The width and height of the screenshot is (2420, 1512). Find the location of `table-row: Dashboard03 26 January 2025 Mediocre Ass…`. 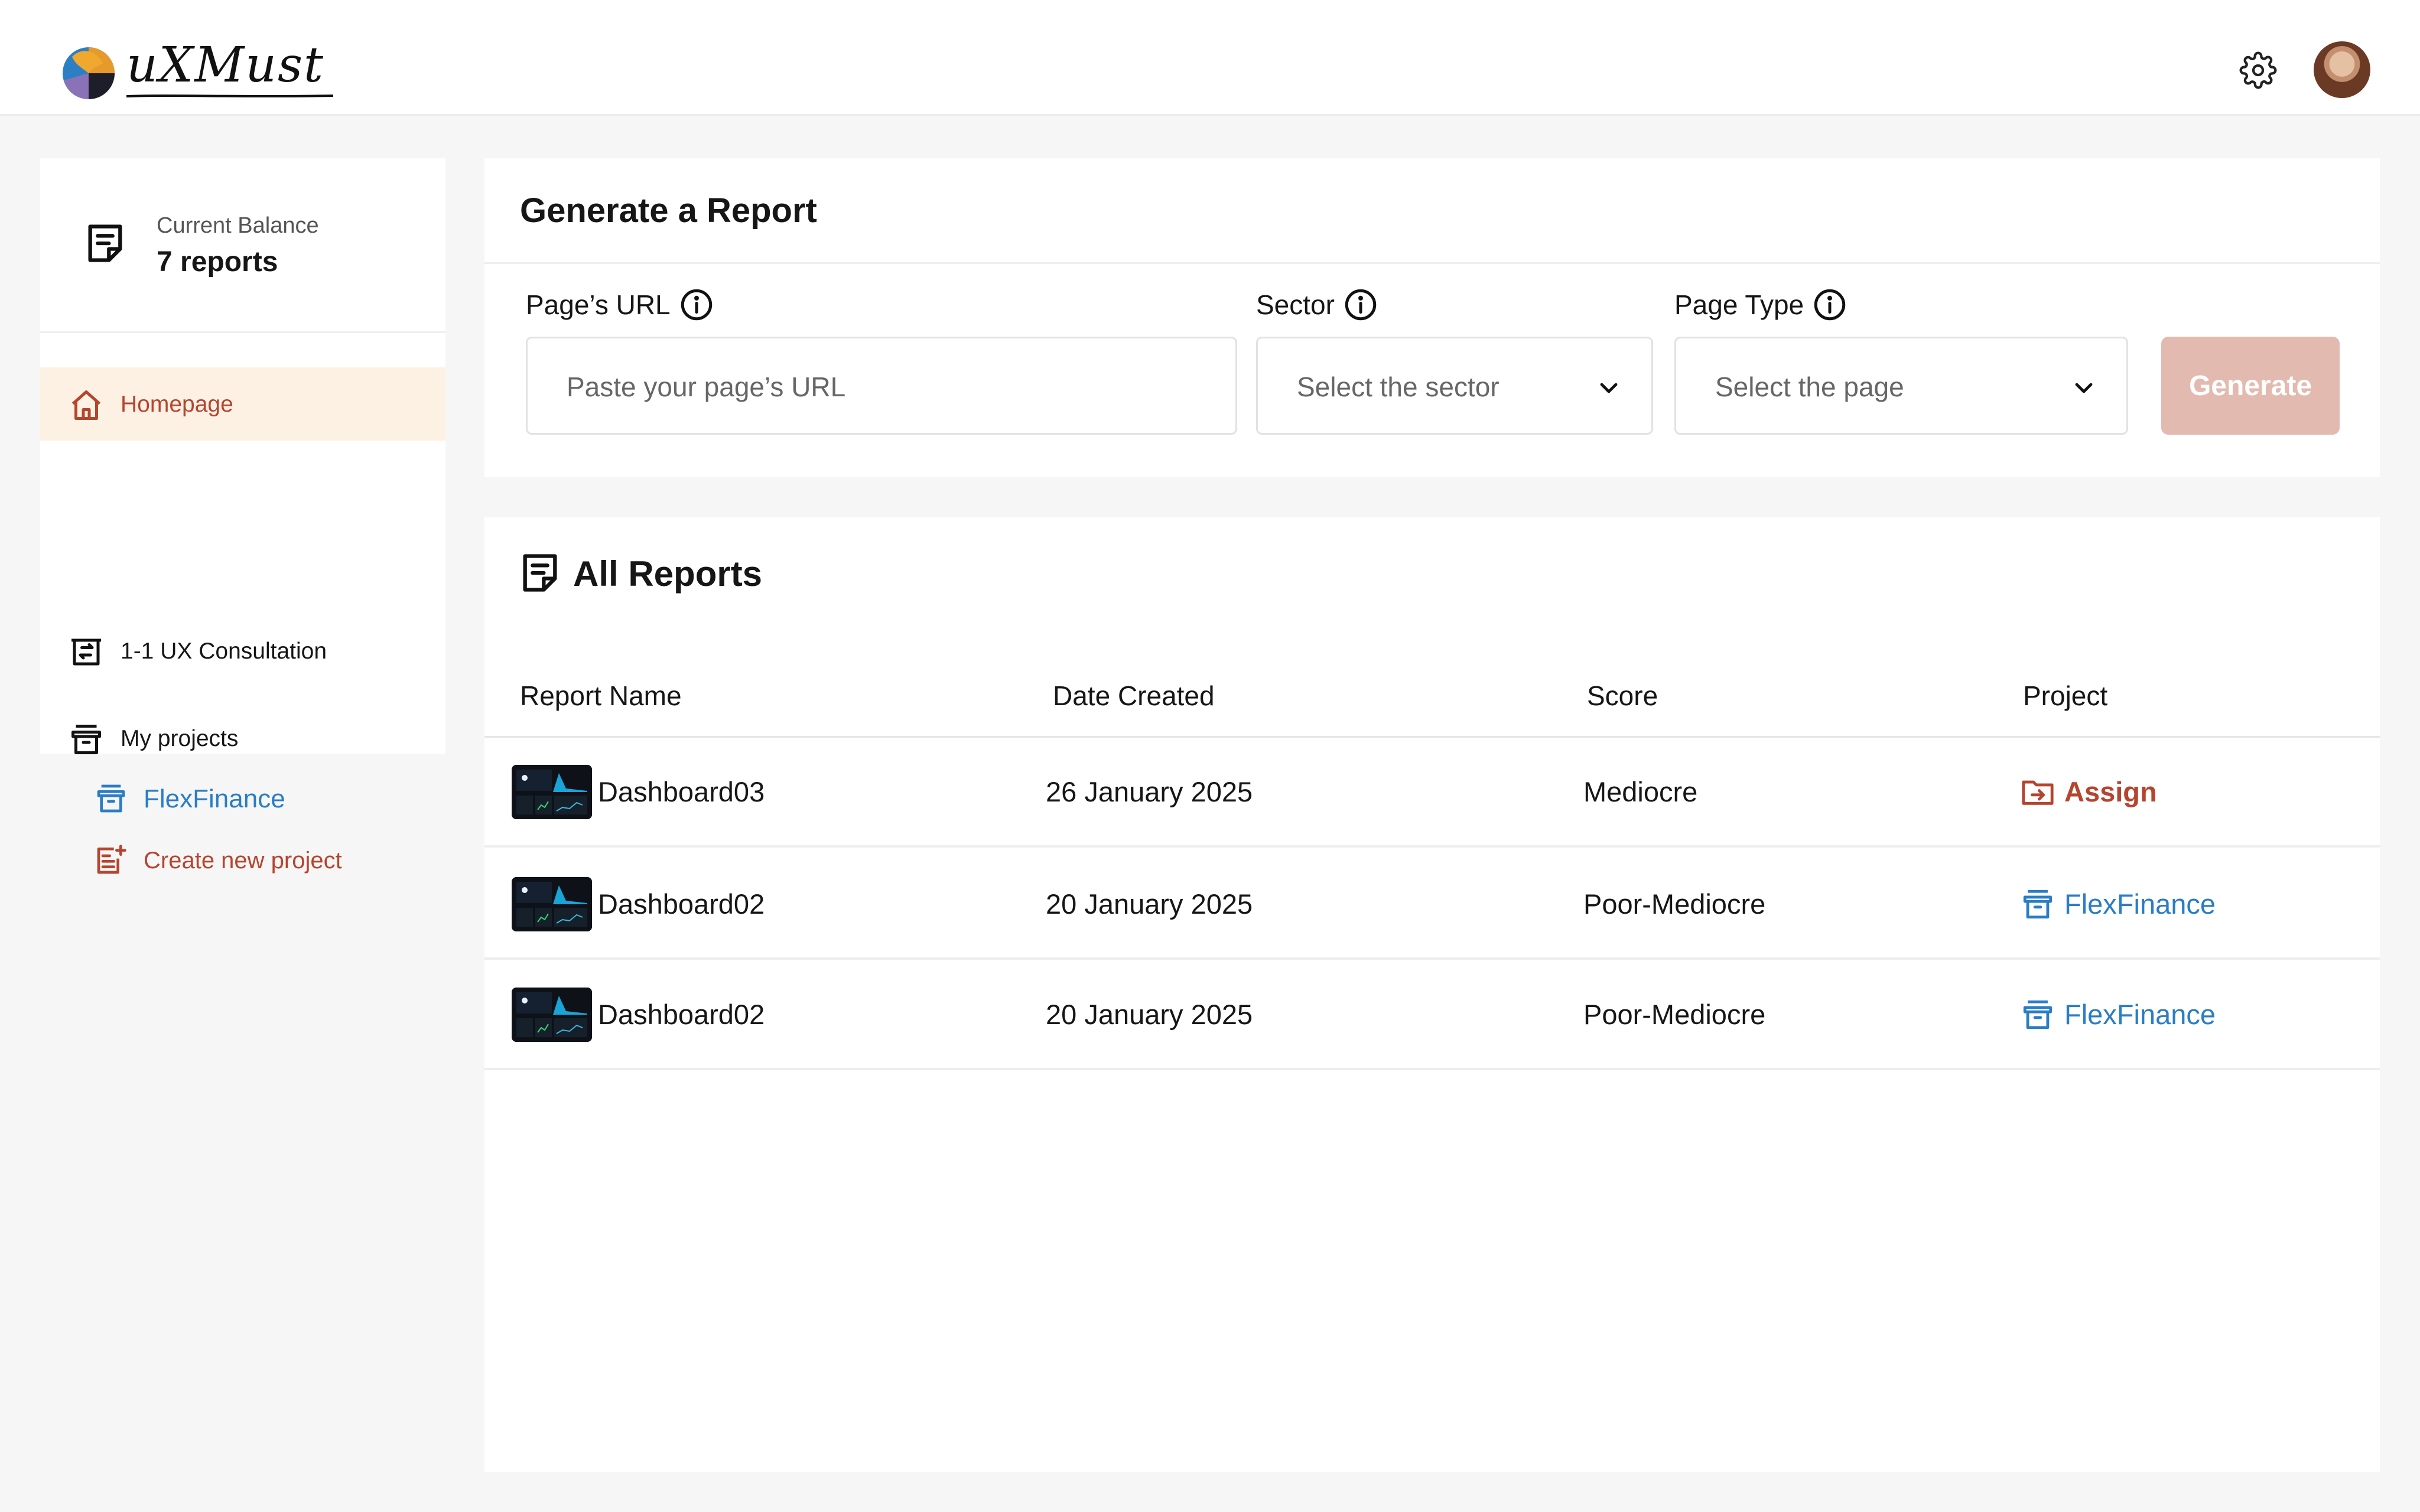

table-row: Dashboard03 26 January 2025 Mediocre Ass… is located at coordinates (1432, 793).